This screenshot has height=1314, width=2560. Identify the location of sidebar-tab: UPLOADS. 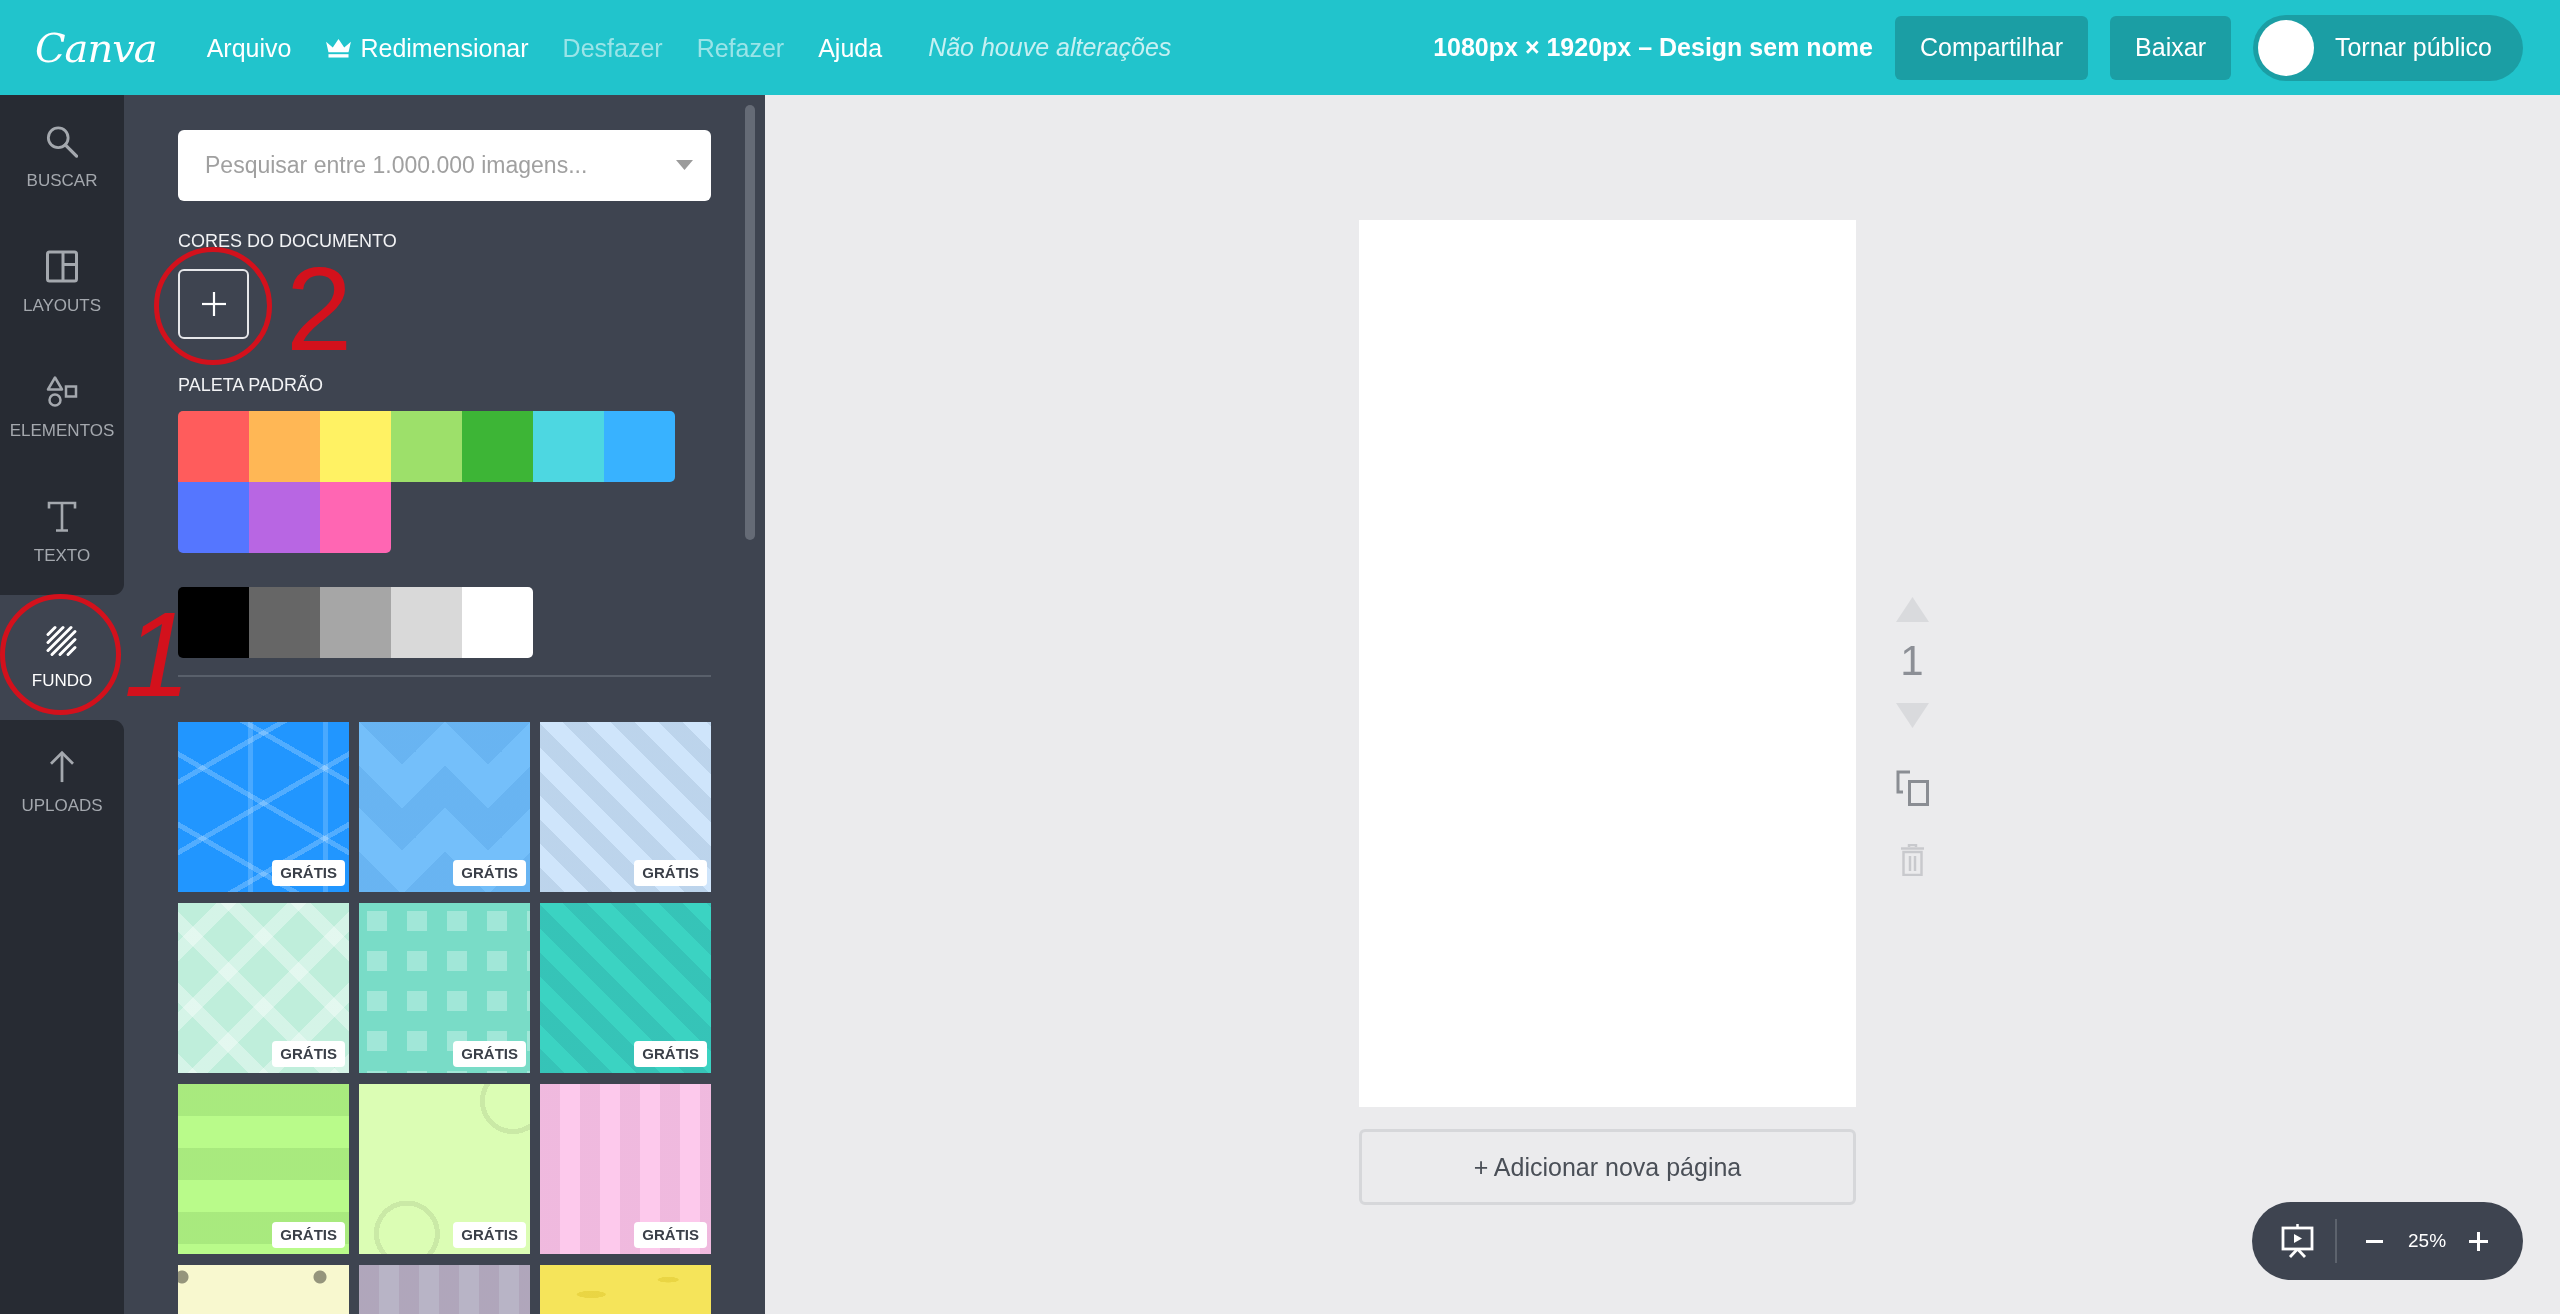
(62, 782).